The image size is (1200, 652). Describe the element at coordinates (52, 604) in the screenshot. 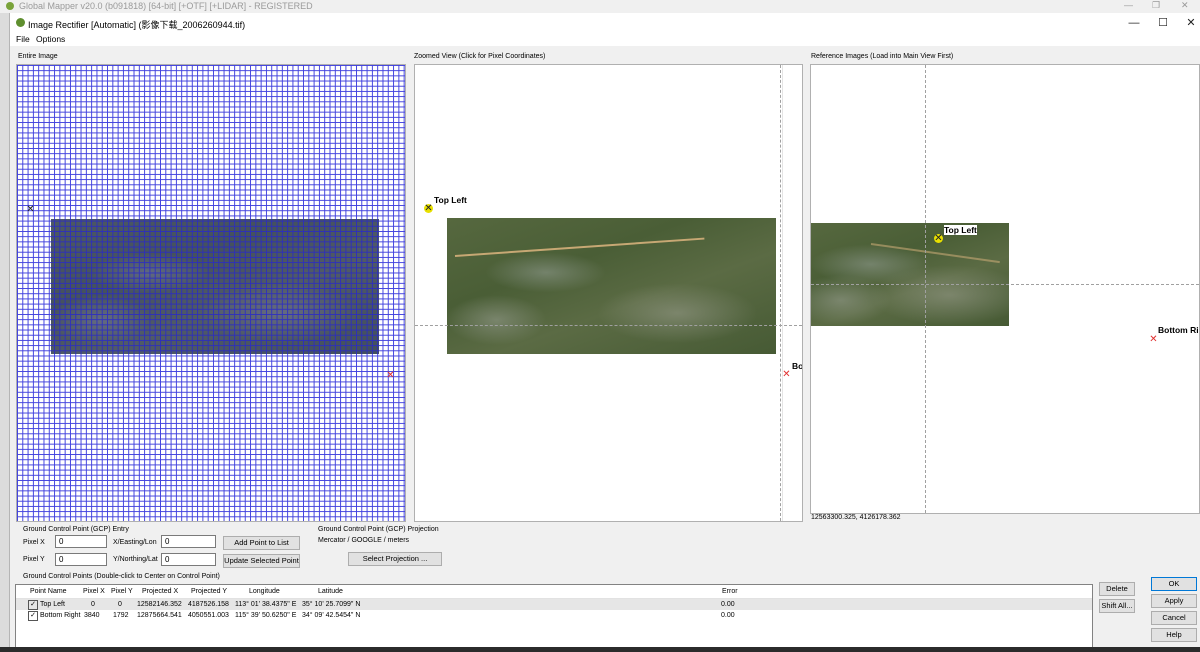

I see `cell-point-name: Top Left` at that location.